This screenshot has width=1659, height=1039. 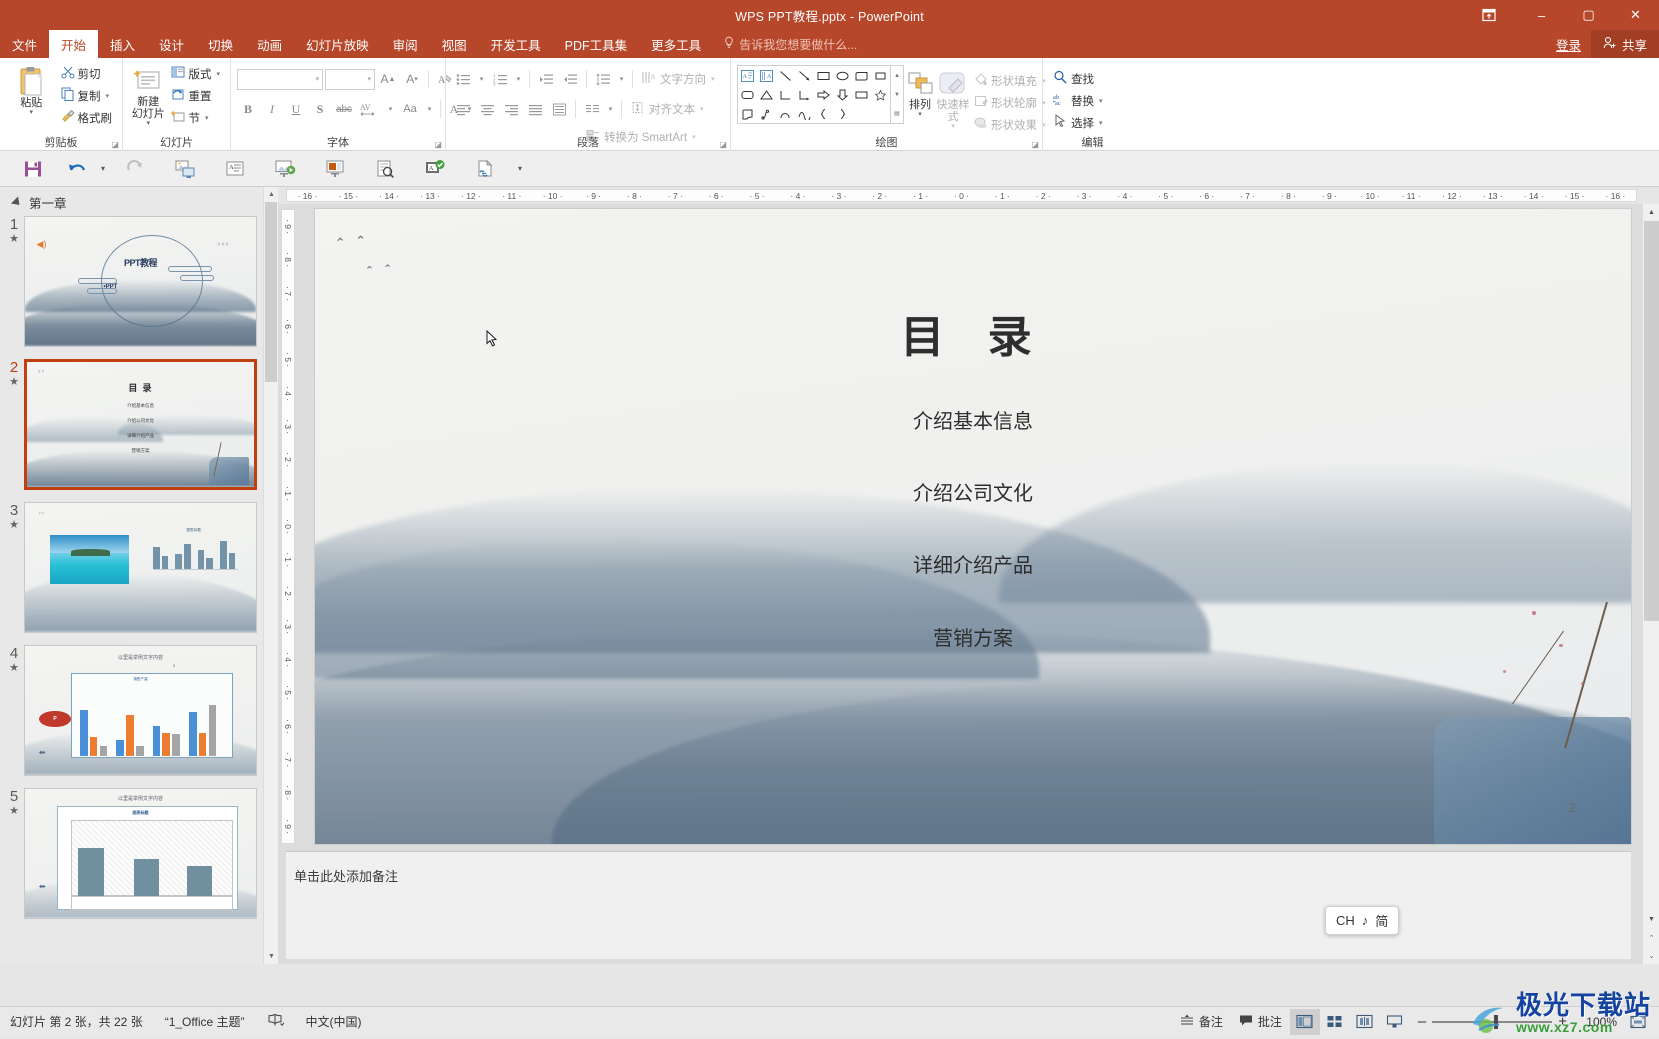 I want to click on strikethrough-button: abc, so click(x=344, y=109).